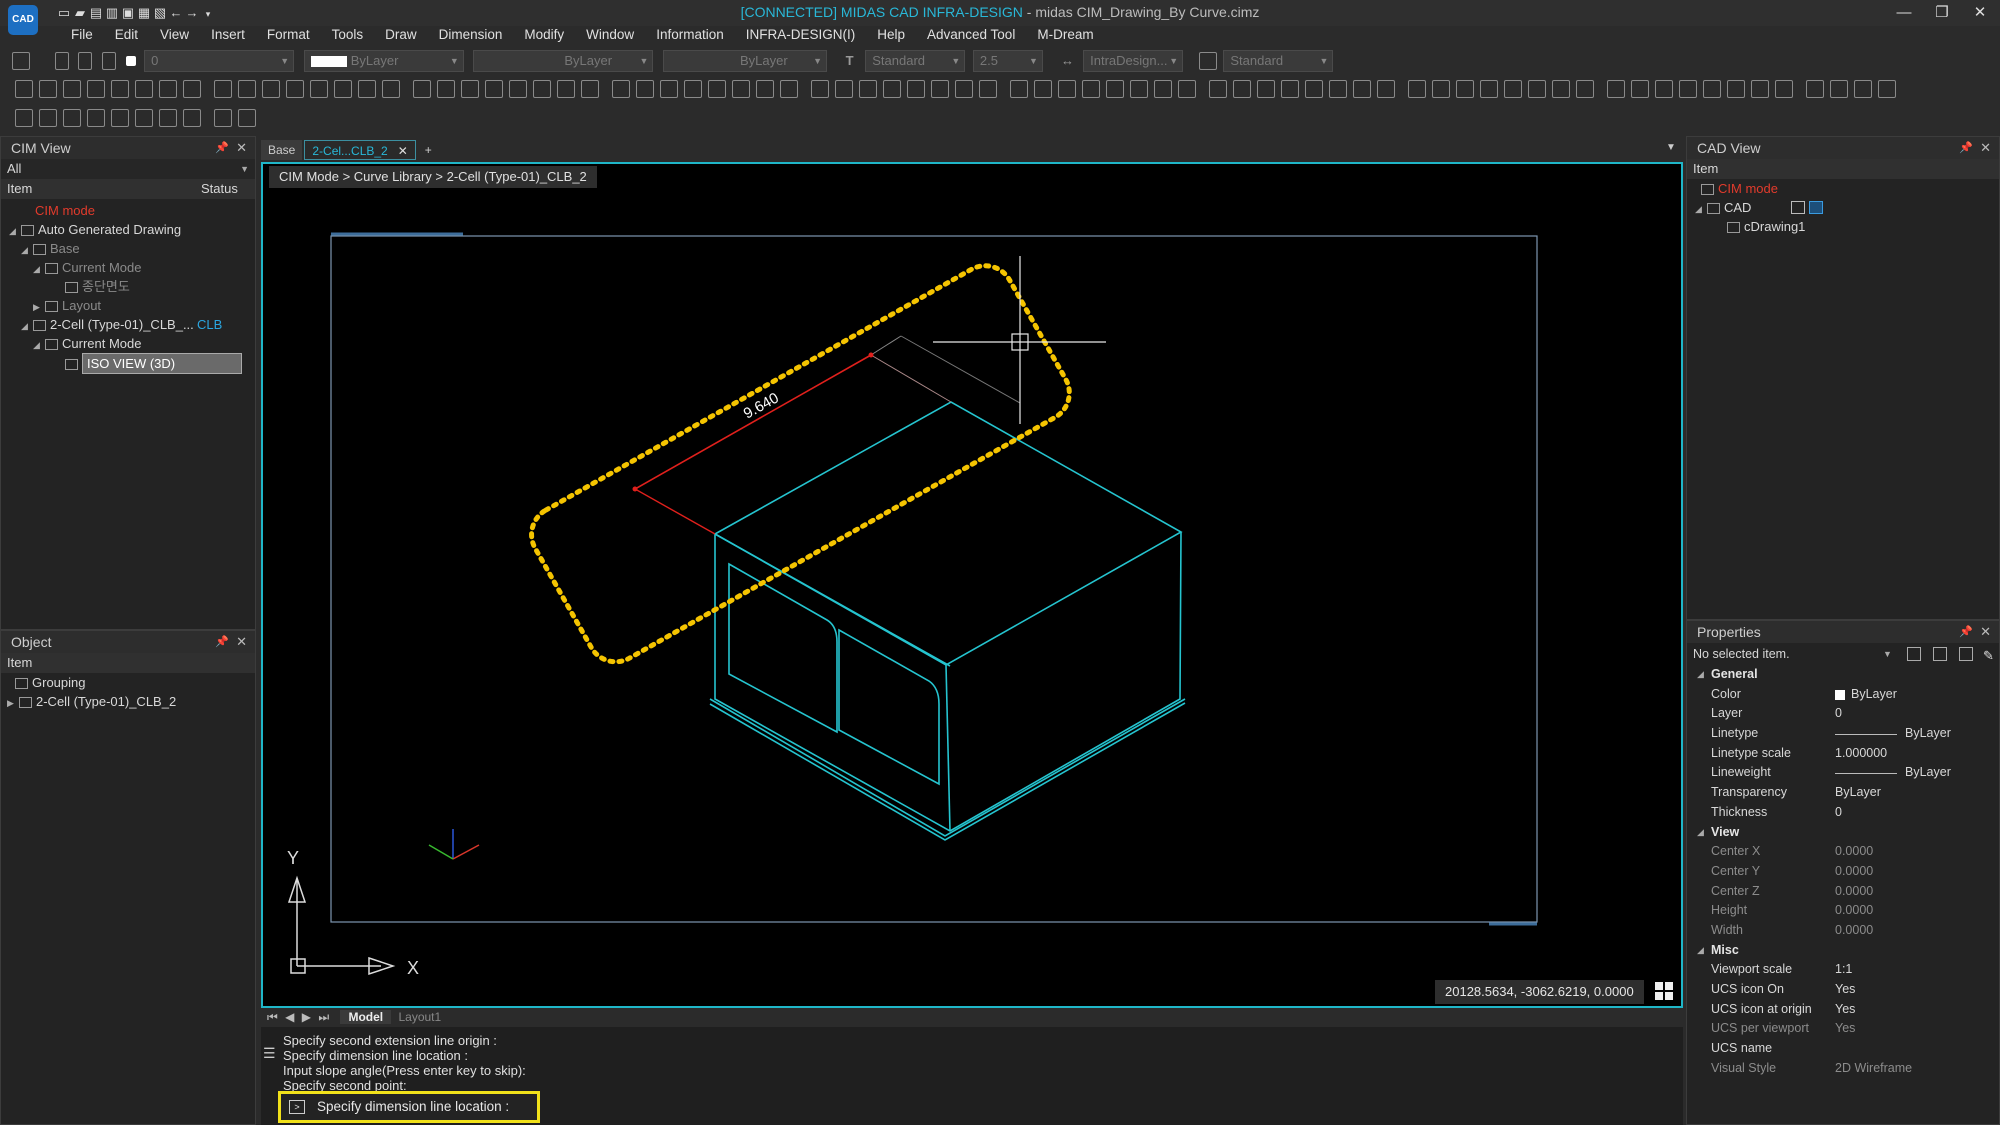 The height and width of the screenshot is (1125, 2000). What do you see at coordinates (128, 305) in the screenshot?
I see `tree-item-layout: ▶ Layout` at bounding box center [128, 305].